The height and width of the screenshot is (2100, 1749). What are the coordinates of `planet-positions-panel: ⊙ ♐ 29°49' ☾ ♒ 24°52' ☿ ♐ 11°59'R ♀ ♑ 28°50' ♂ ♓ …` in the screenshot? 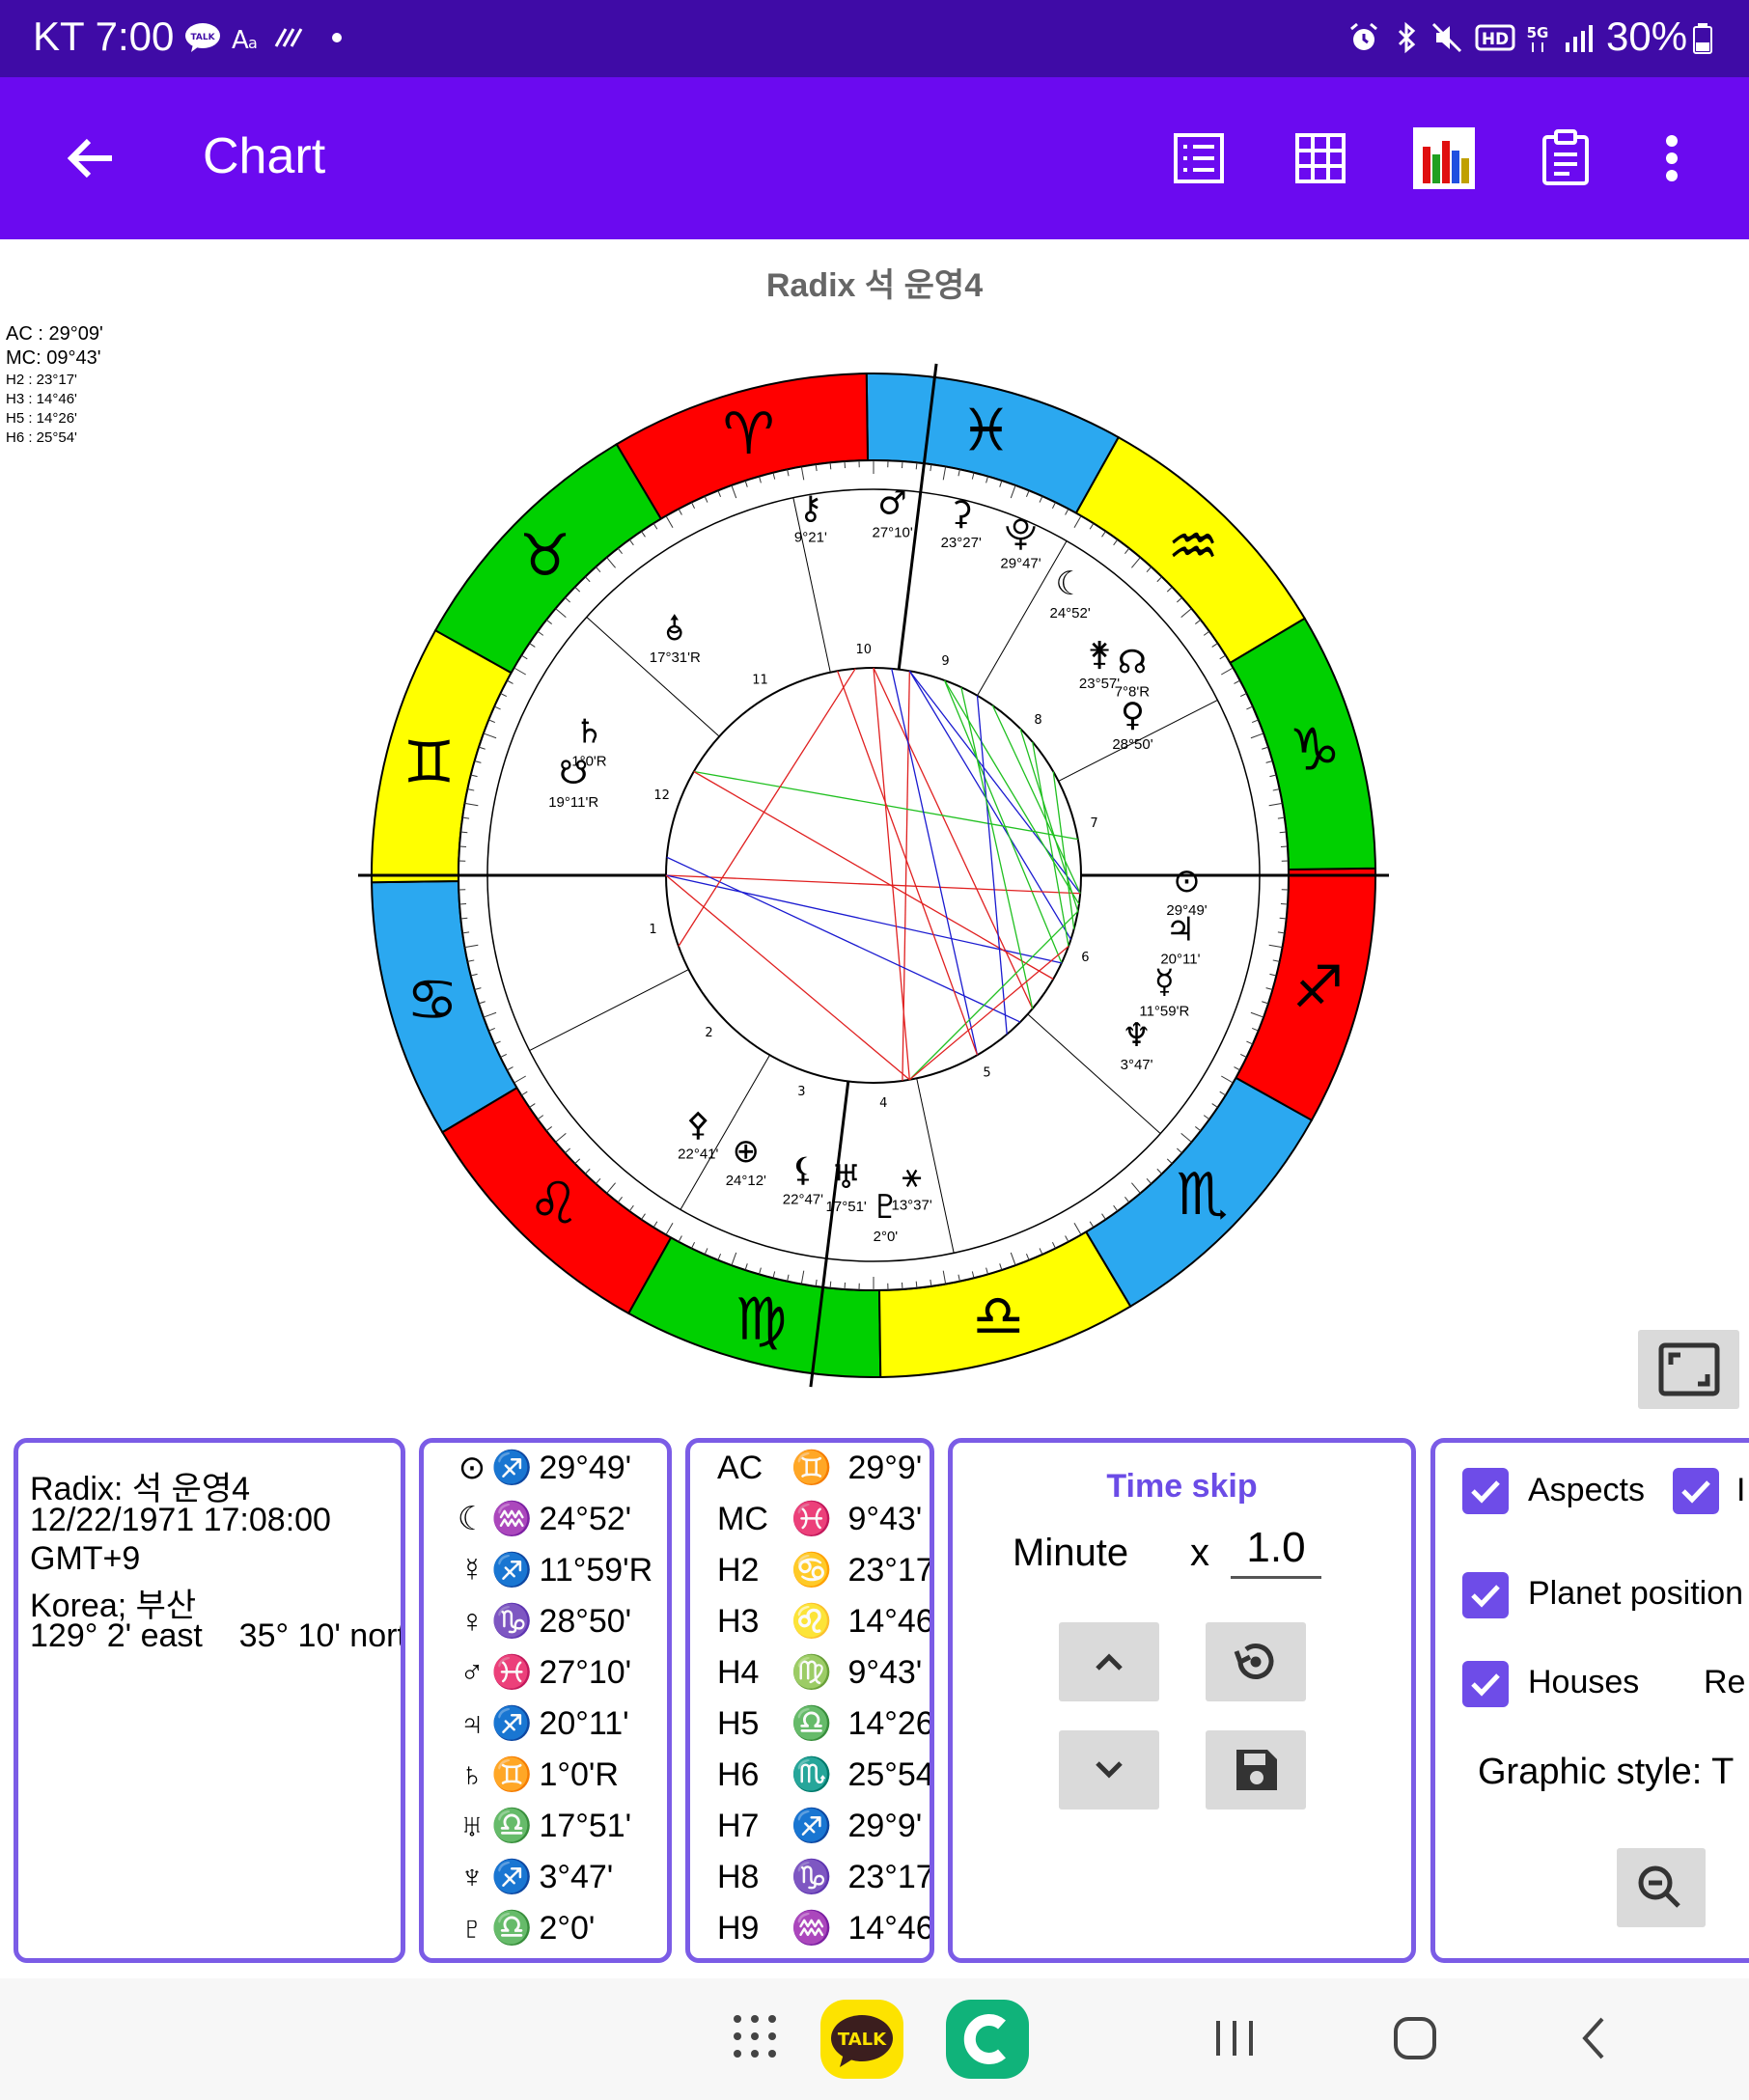 It's located at (545, 1700).